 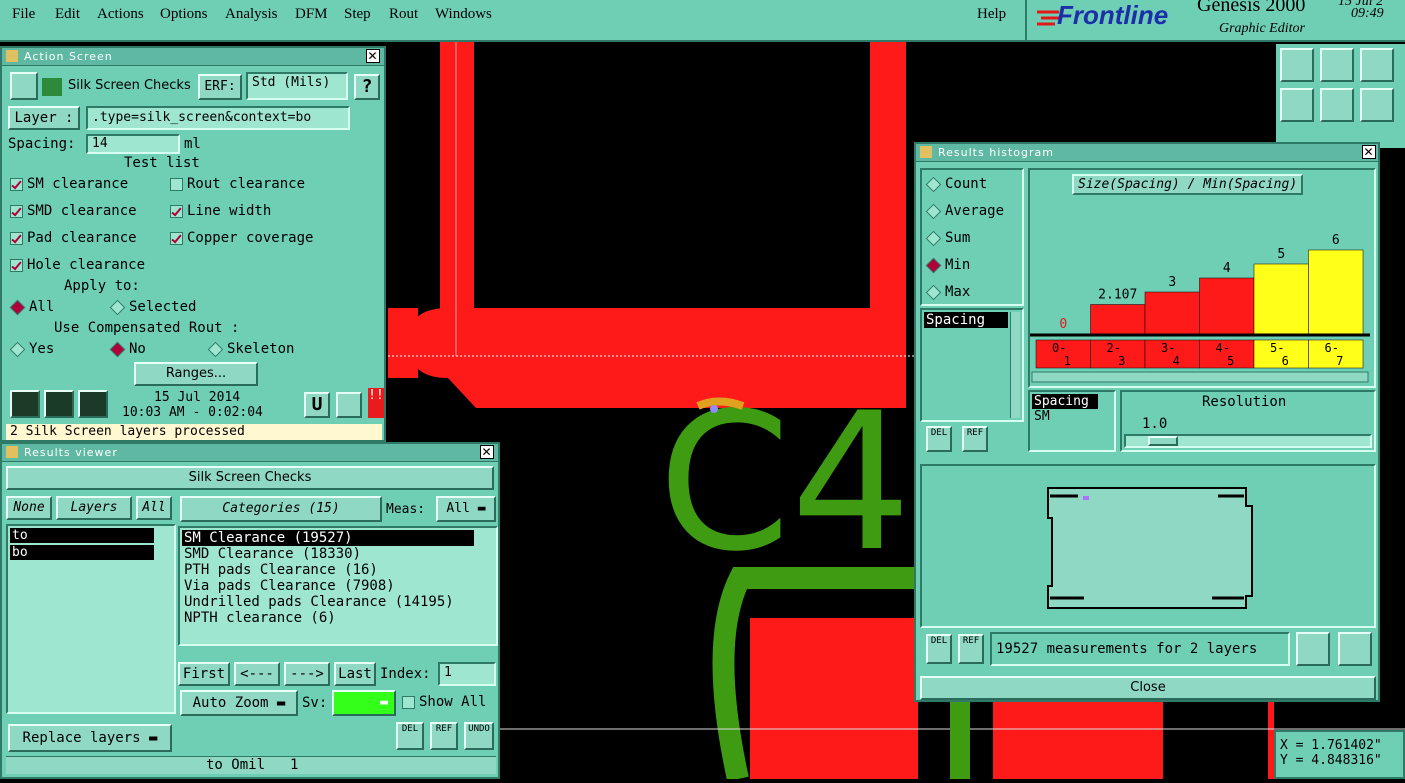 What do you see at coordinates (1297, 65) in the screenshot?
I see `tool-zoom-home-icon` at bounding box center [1297, 65].